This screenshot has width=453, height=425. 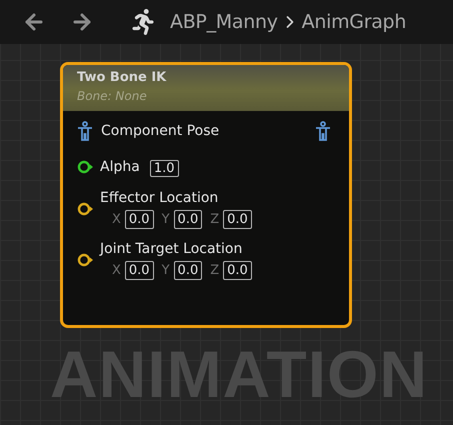 What do you see at coordinates (122, 78) in the screenshot?
I see `node-title: Two Bone IK` at bounding box center [122, 78].